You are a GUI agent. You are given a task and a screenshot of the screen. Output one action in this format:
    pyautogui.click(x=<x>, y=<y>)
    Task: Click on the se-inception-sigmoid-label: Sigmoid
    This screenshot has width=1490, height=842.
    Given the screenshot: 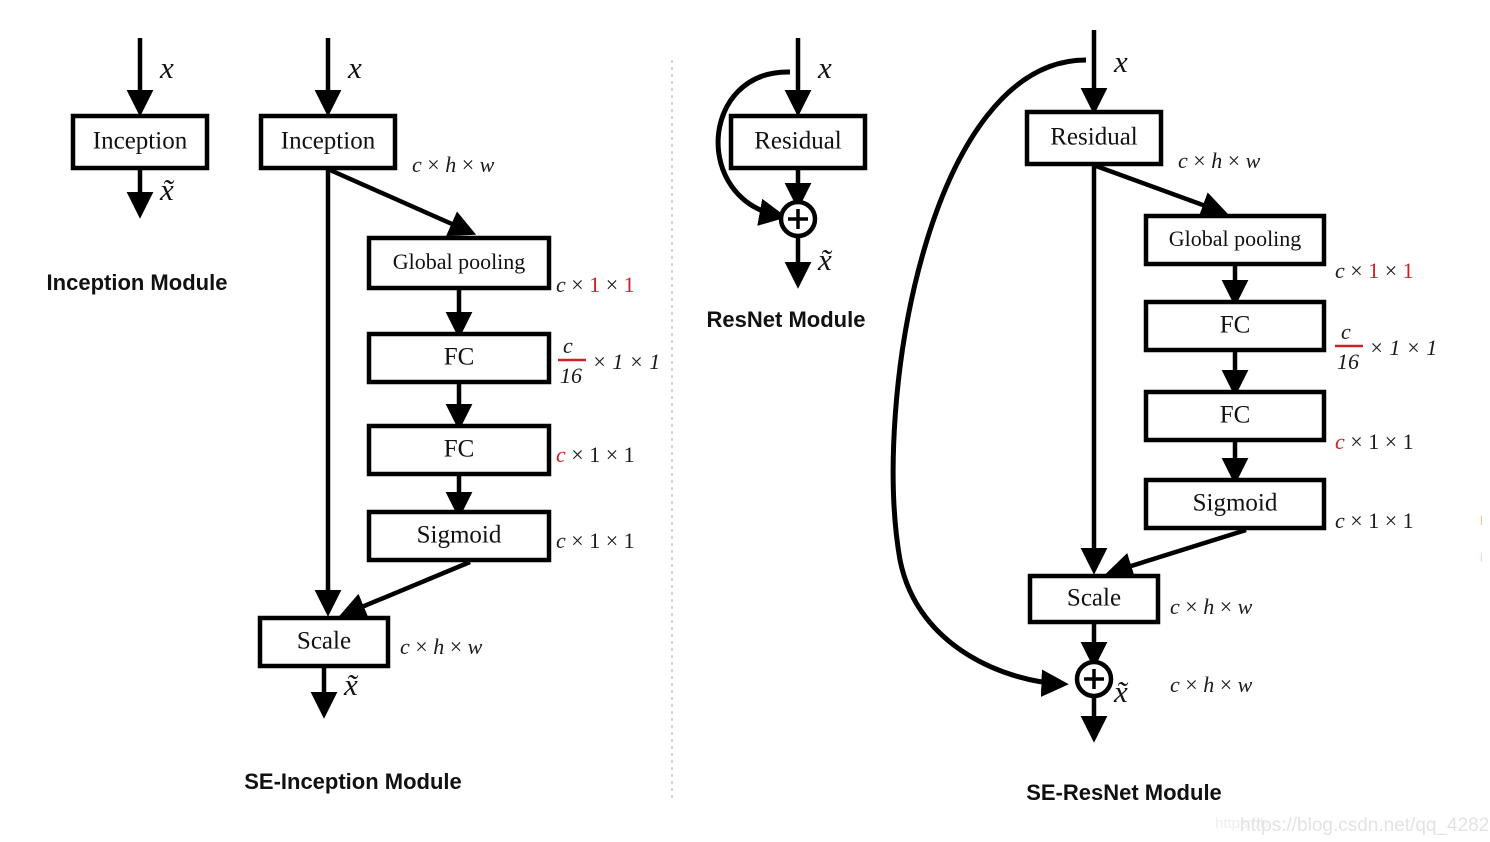 What is the action you would take?
    pyautogui.click(x=459, y=535)
    